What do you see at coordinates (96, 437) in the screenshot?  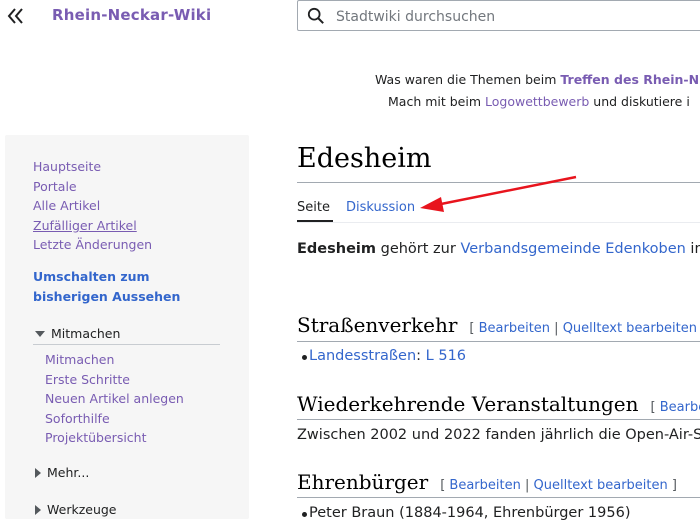 I see `sidebar-item-projektuebersicht: Projektübersicht` at bounding box center [96, 437].